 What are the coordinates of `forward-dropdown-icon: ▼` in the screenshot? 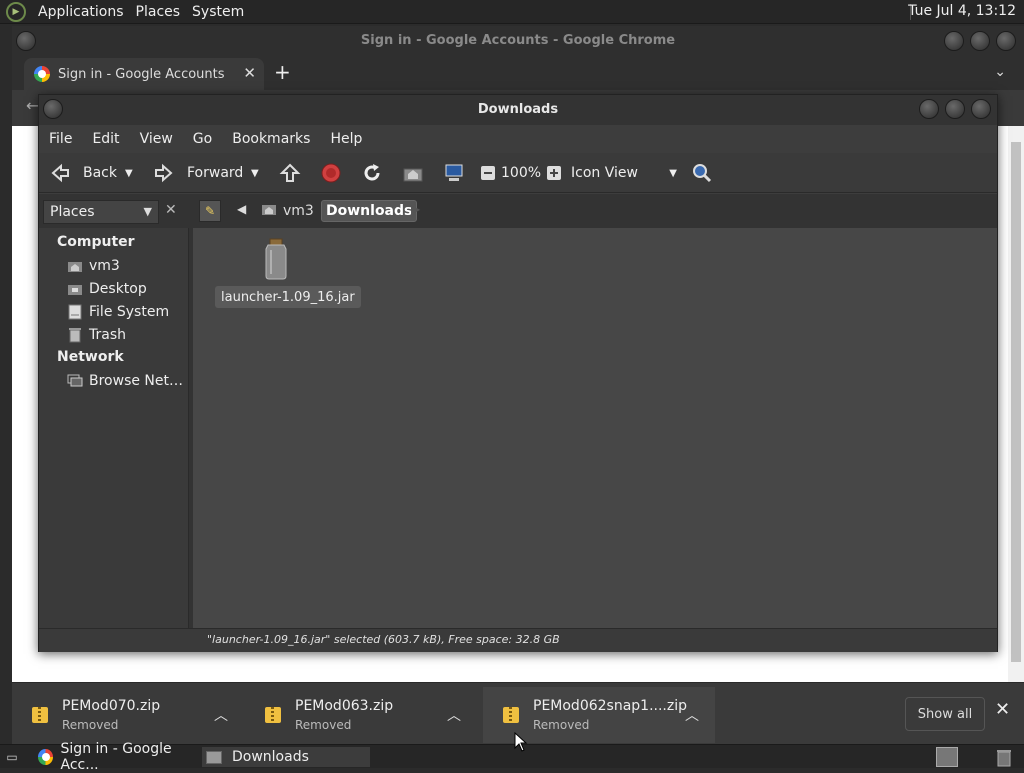 It's located at (255, 173).